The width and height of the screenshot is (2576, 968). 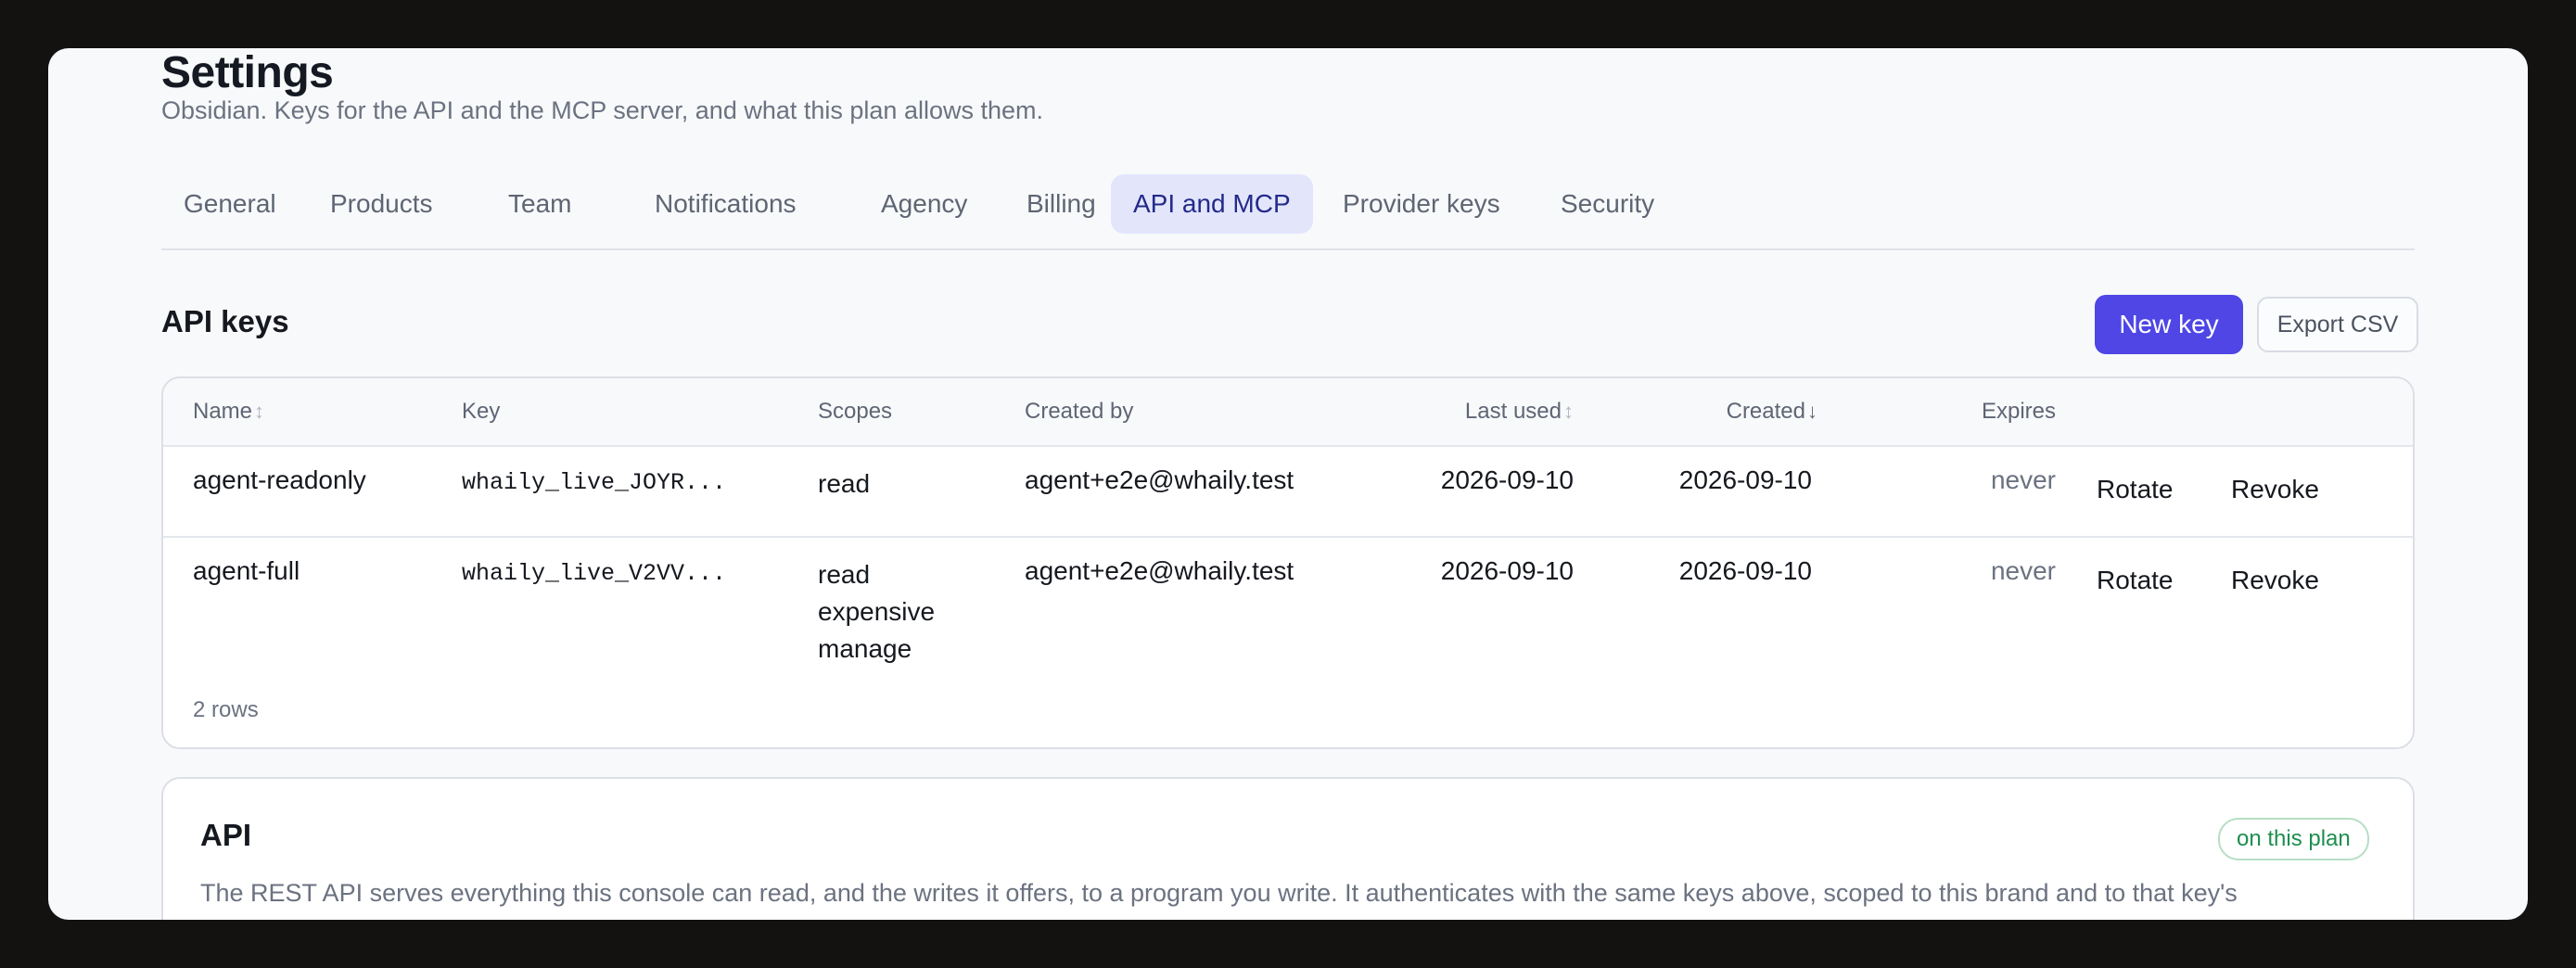 What do you see at coordinates (225, 321) in the screenshot?
I see `api-keys-title: API keys` at bounding box center [225, 321].